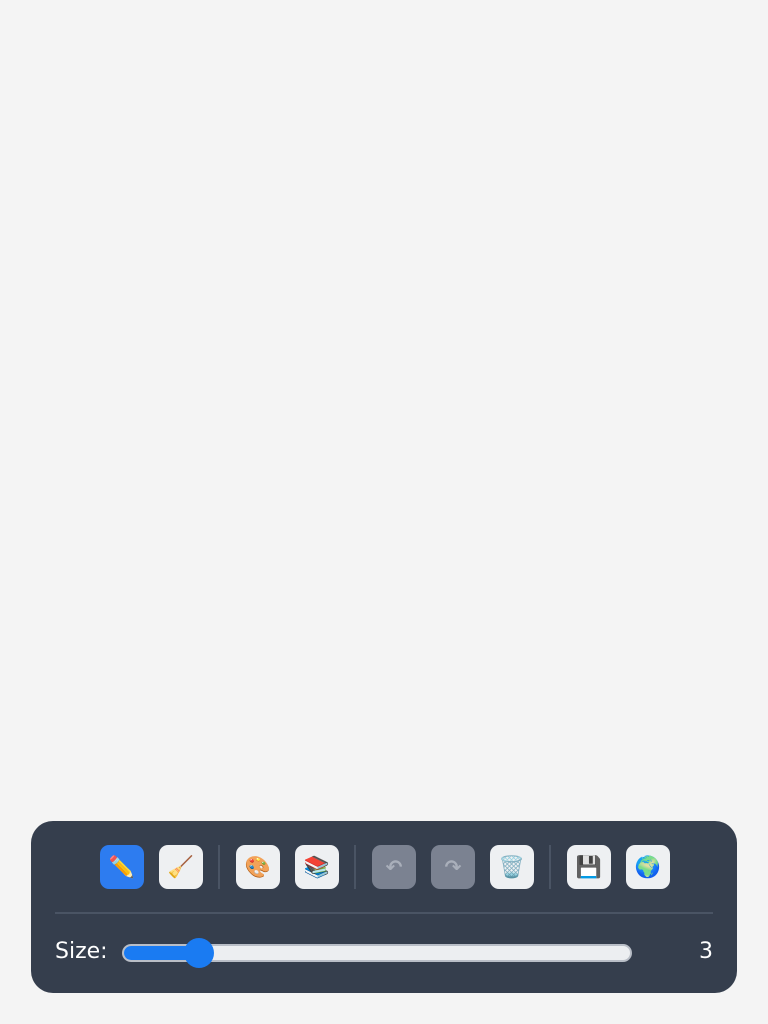  I want to click on floppy-disk-icon: 💾, so click(589, 866).